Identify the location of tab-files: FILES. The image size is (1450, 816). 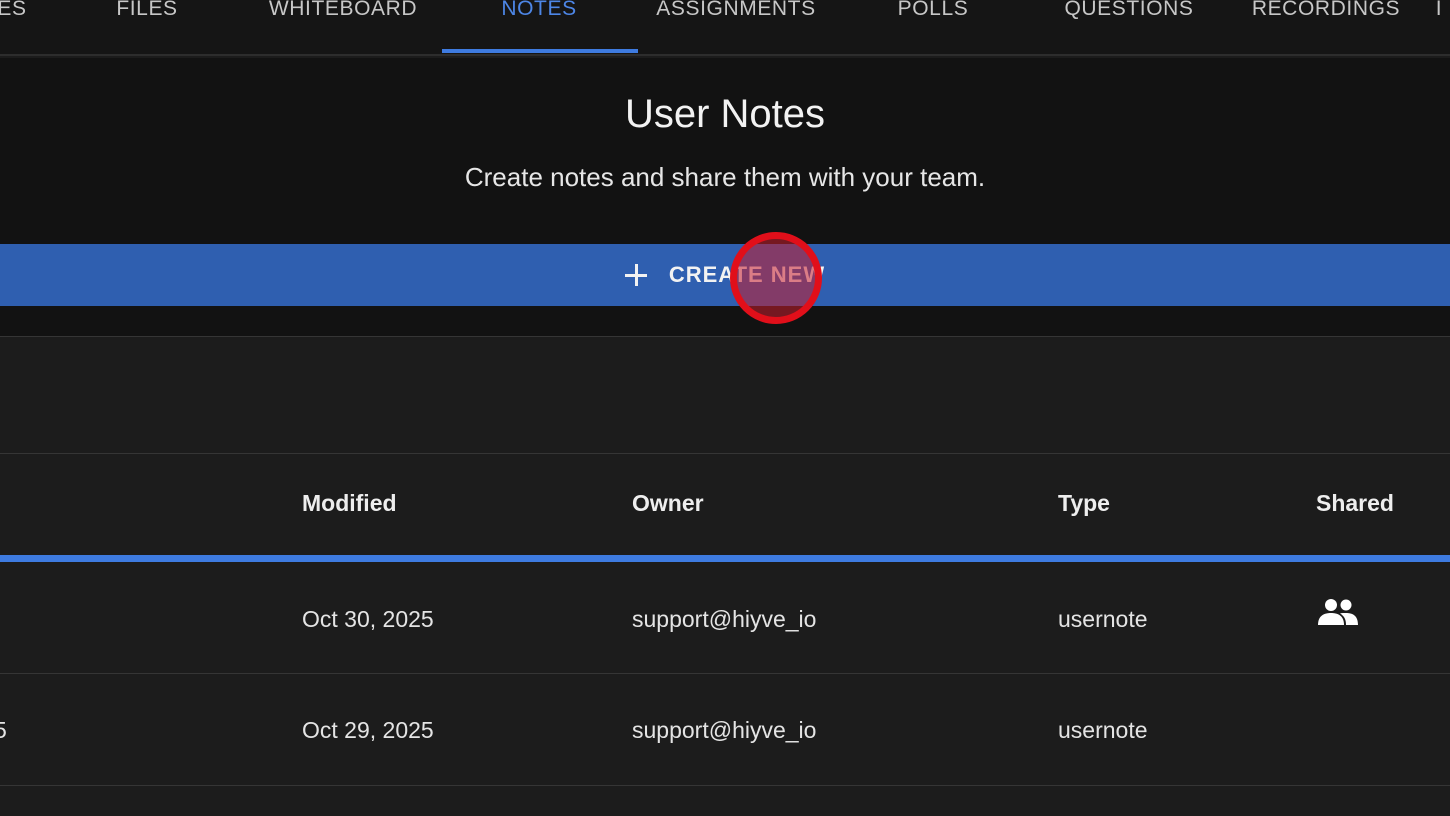
(147, 17).